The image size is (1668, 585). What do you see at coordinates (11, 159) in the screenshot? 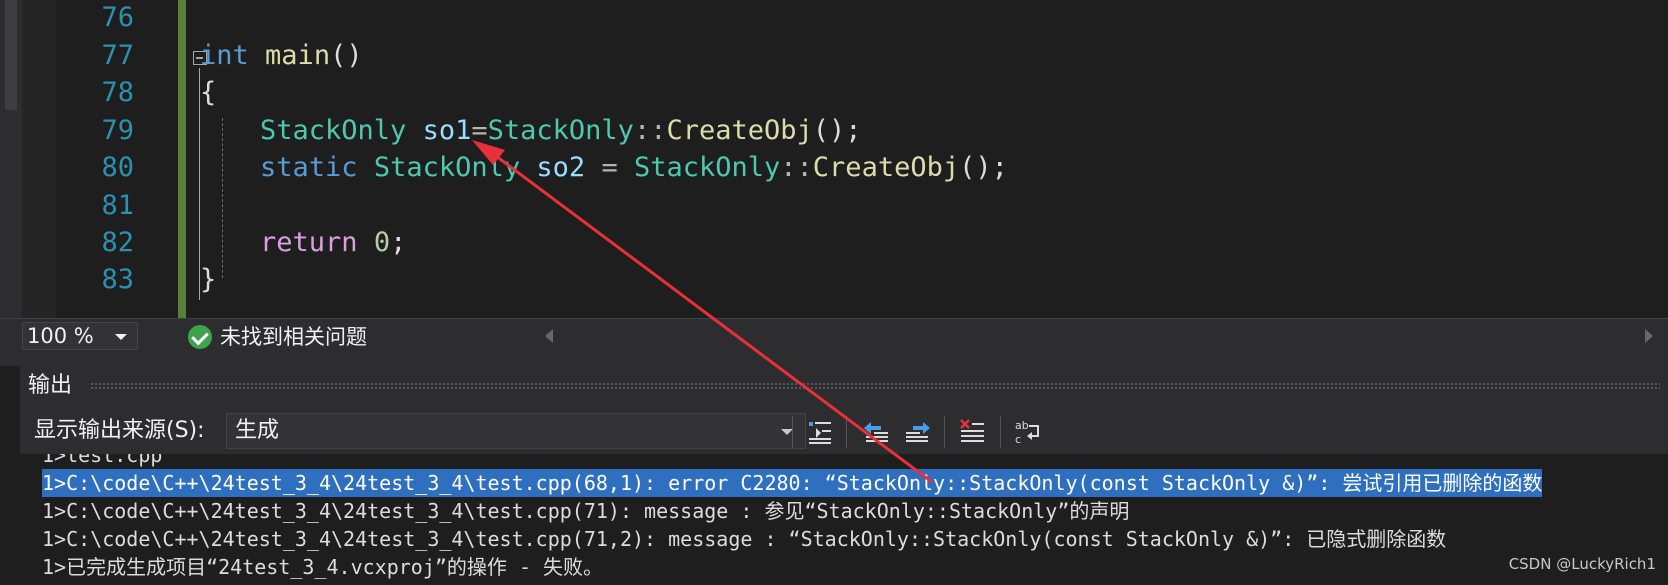
I see `editor-left-margin` at bounding box center [11, 159].